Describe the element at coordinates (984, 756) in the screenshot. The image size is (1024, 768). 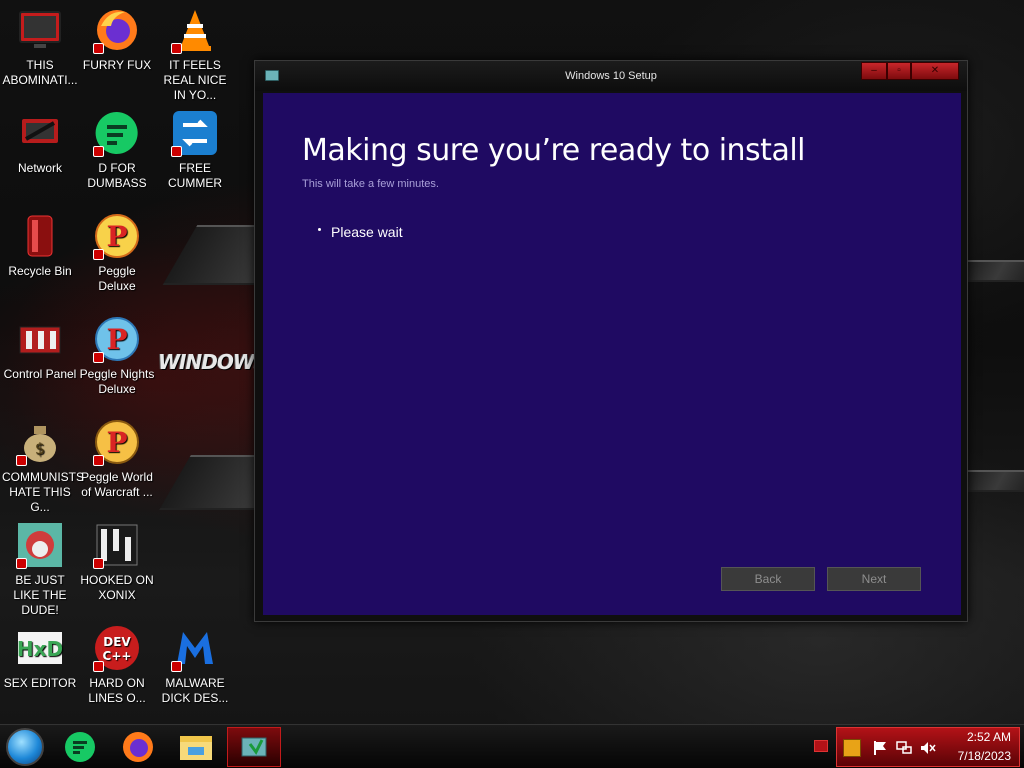
I see `clock-date: 7/18/2023` at that location.